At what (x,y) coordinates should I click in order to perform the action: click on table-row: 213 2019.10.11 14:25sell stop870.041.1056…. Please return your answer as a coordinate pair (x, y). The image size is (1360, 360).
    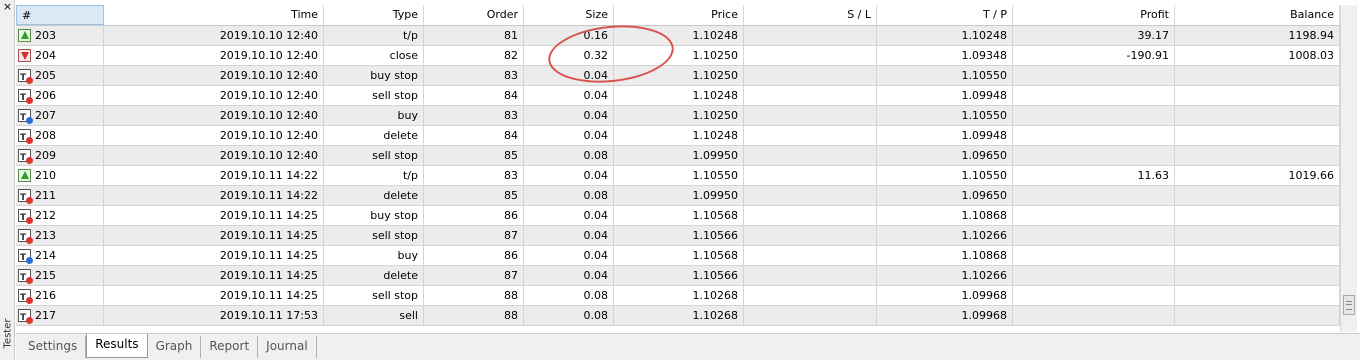
    Looking at the image, I should click on (678, 236).